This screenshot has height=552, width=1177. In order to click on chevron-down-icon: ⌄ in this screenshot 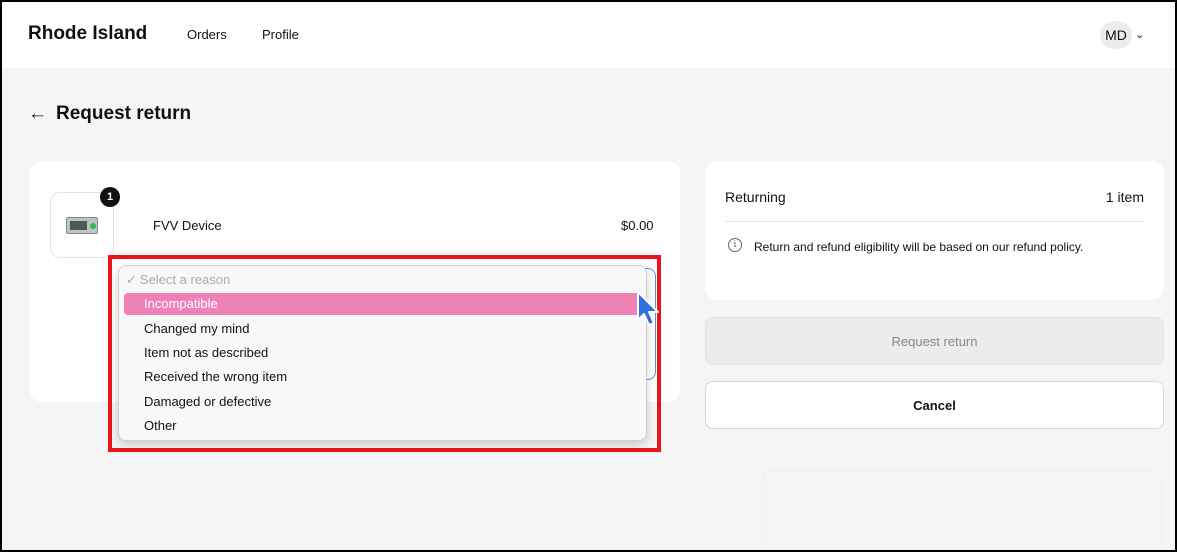, I will do `click(1139, 34)`.